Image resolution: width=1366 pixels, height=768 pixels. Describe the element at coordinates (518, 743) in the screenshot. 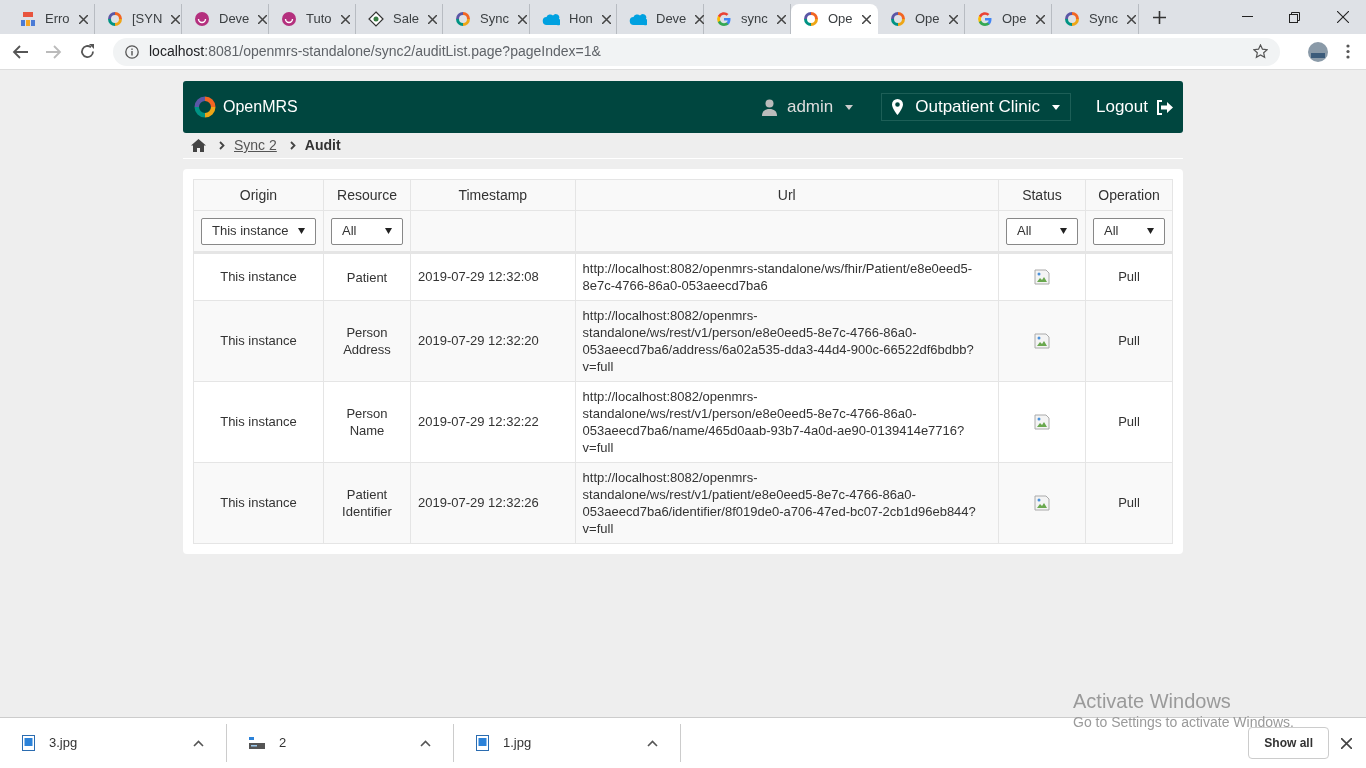

I see `file-name: 1.jpg` at that location.